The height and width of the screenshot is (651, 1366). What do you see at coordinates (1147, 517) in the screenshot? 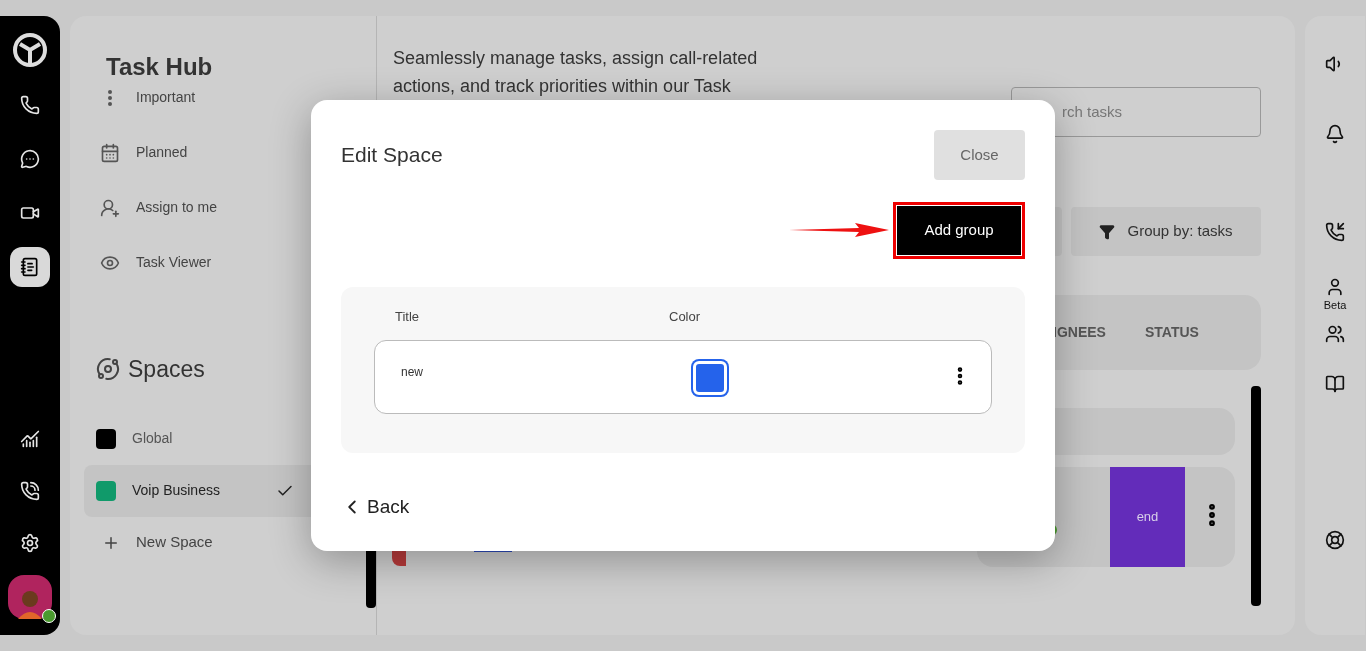
I see `status-cell: end` at bounding box center [1147, 517].